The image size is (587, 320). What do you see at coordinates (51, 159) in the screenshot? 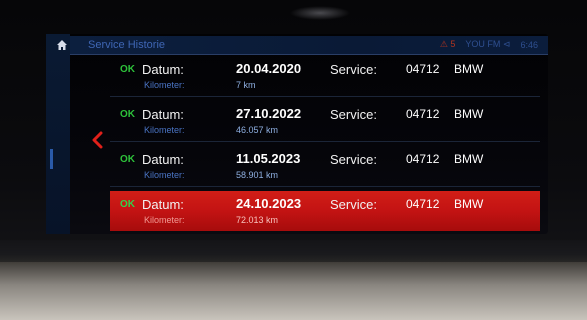
I see `sidebar-indicator` at bounding box center [51, 159].